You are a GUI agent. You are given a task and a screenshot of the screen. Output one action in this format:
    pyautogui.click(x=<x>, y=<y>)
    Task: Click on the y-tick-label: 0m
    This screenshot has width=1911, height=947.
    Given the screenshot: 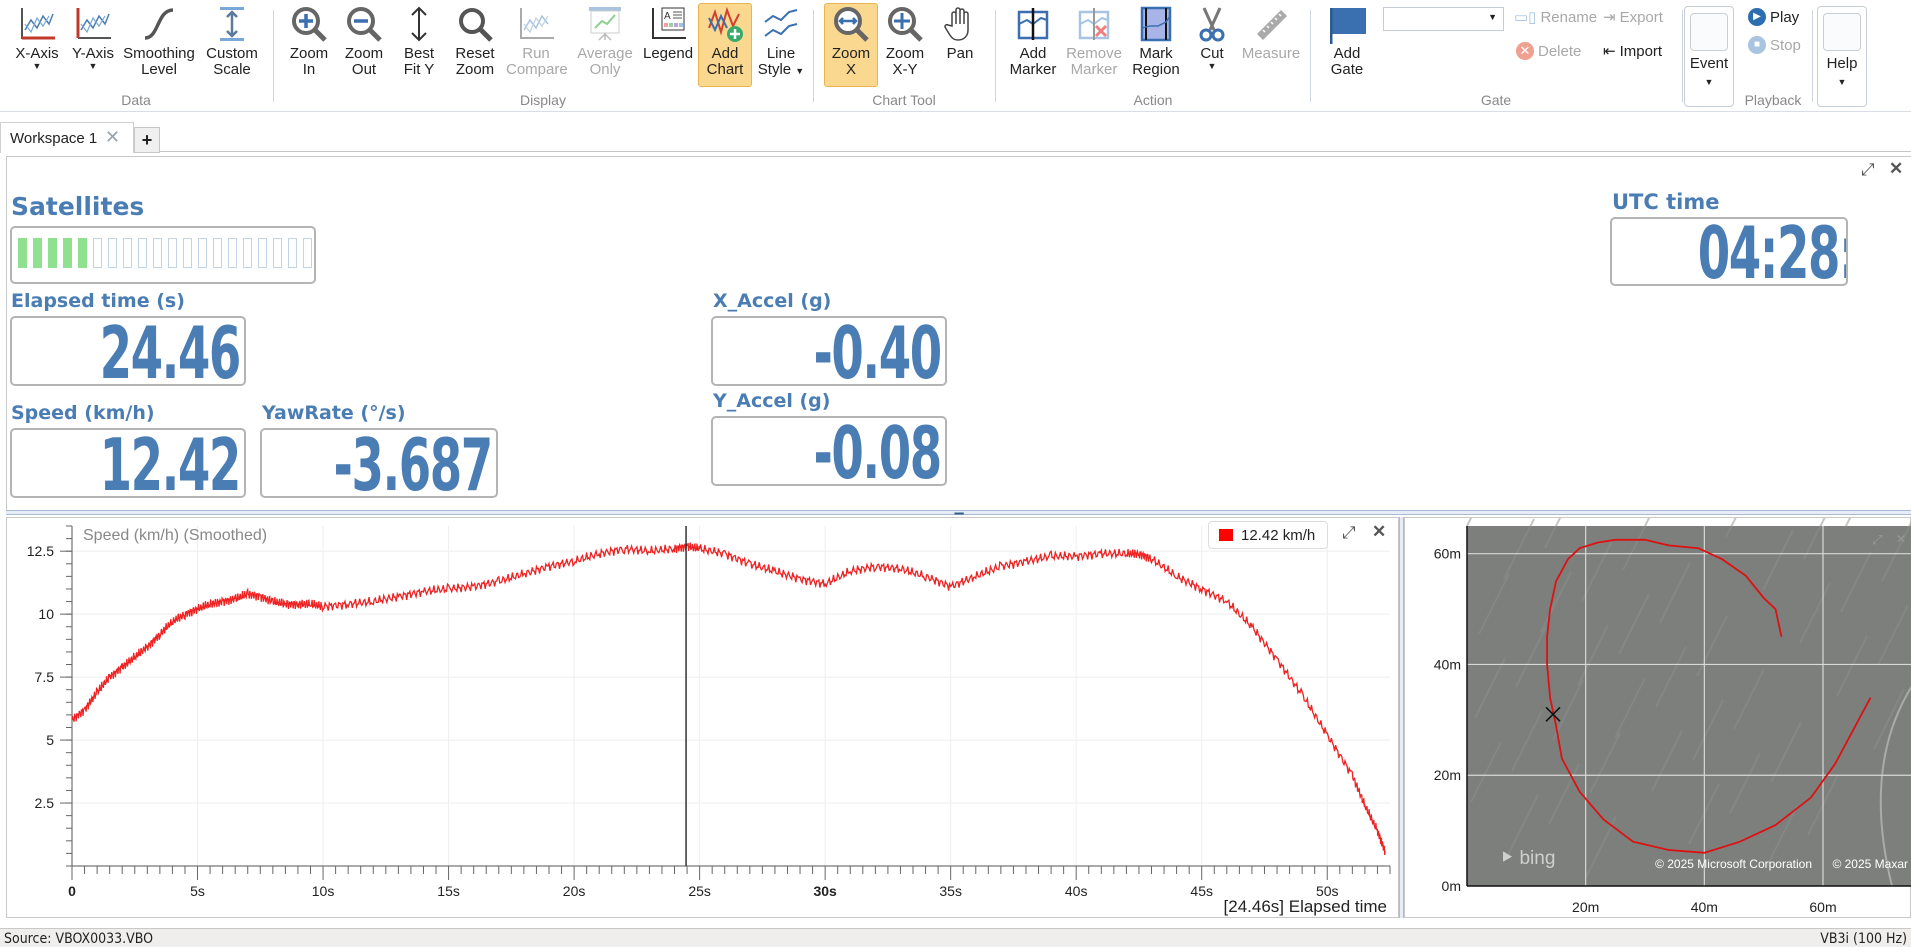 What is the action you would take?
    pyautogui.click(x=1451, y=886)
    